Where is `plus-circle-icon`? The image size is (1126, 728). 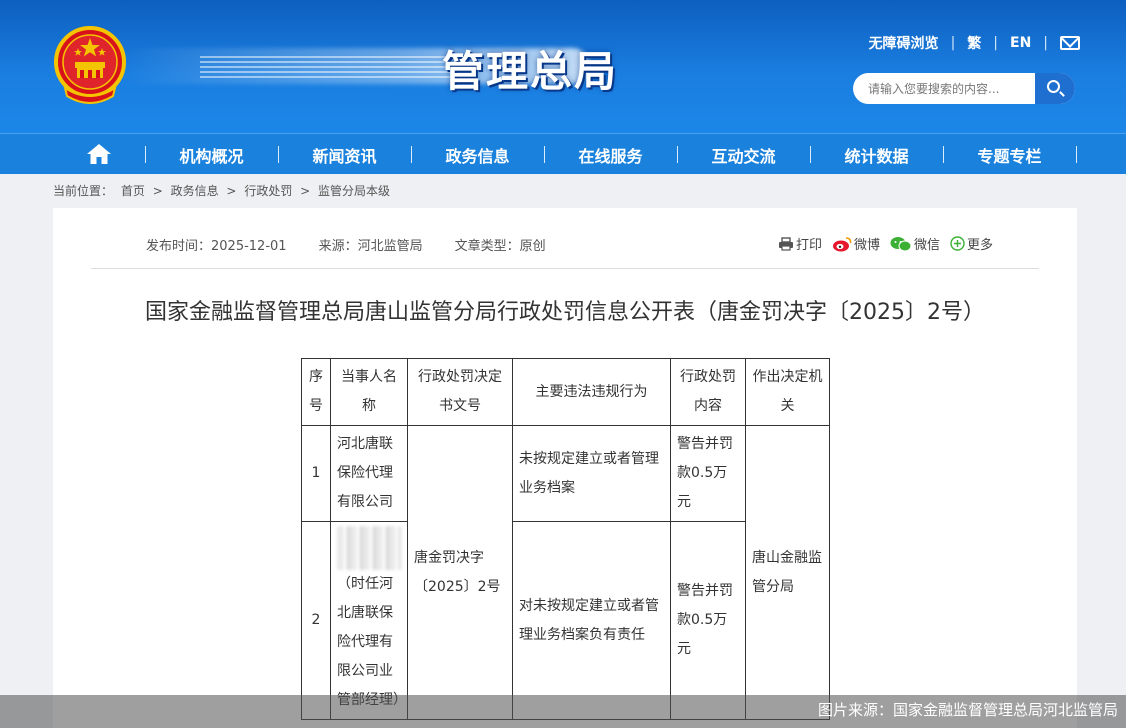
plus-circle-icon is located at coordinates (957, 243).